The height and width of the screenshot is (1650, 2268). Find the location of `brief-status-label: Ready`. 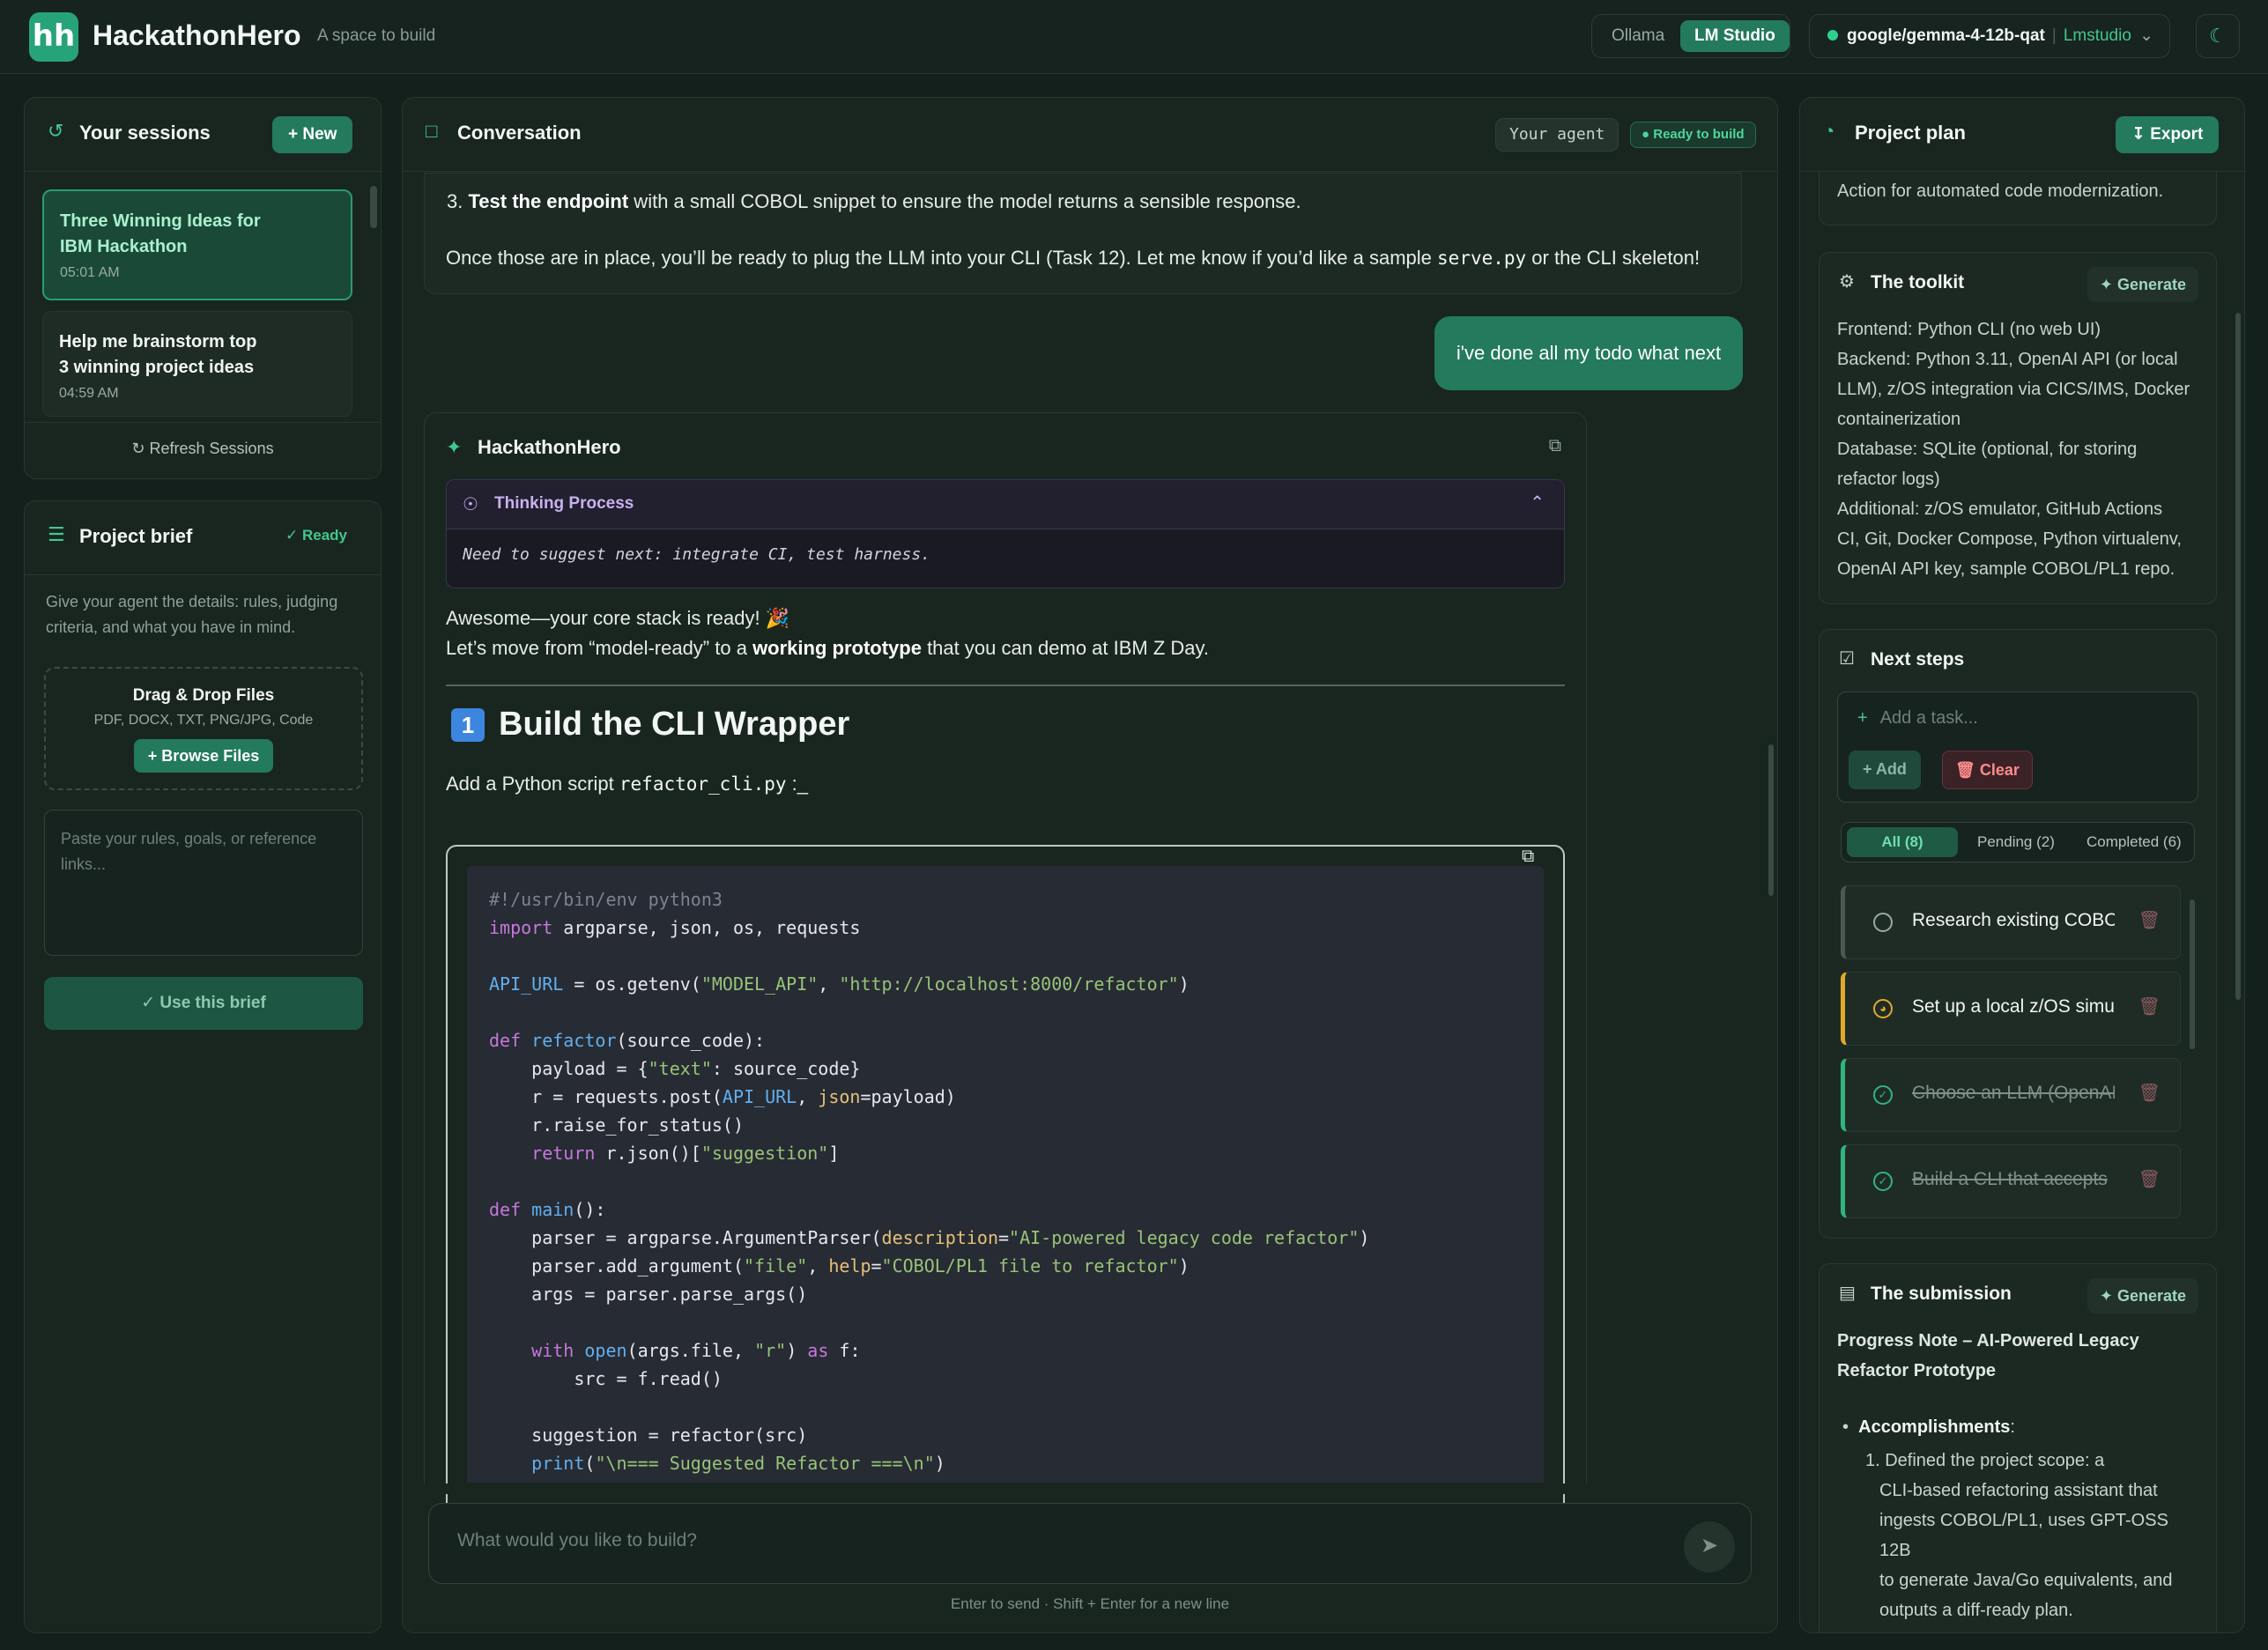

brief-status-label: Ready is located at coordinates (324, 535).